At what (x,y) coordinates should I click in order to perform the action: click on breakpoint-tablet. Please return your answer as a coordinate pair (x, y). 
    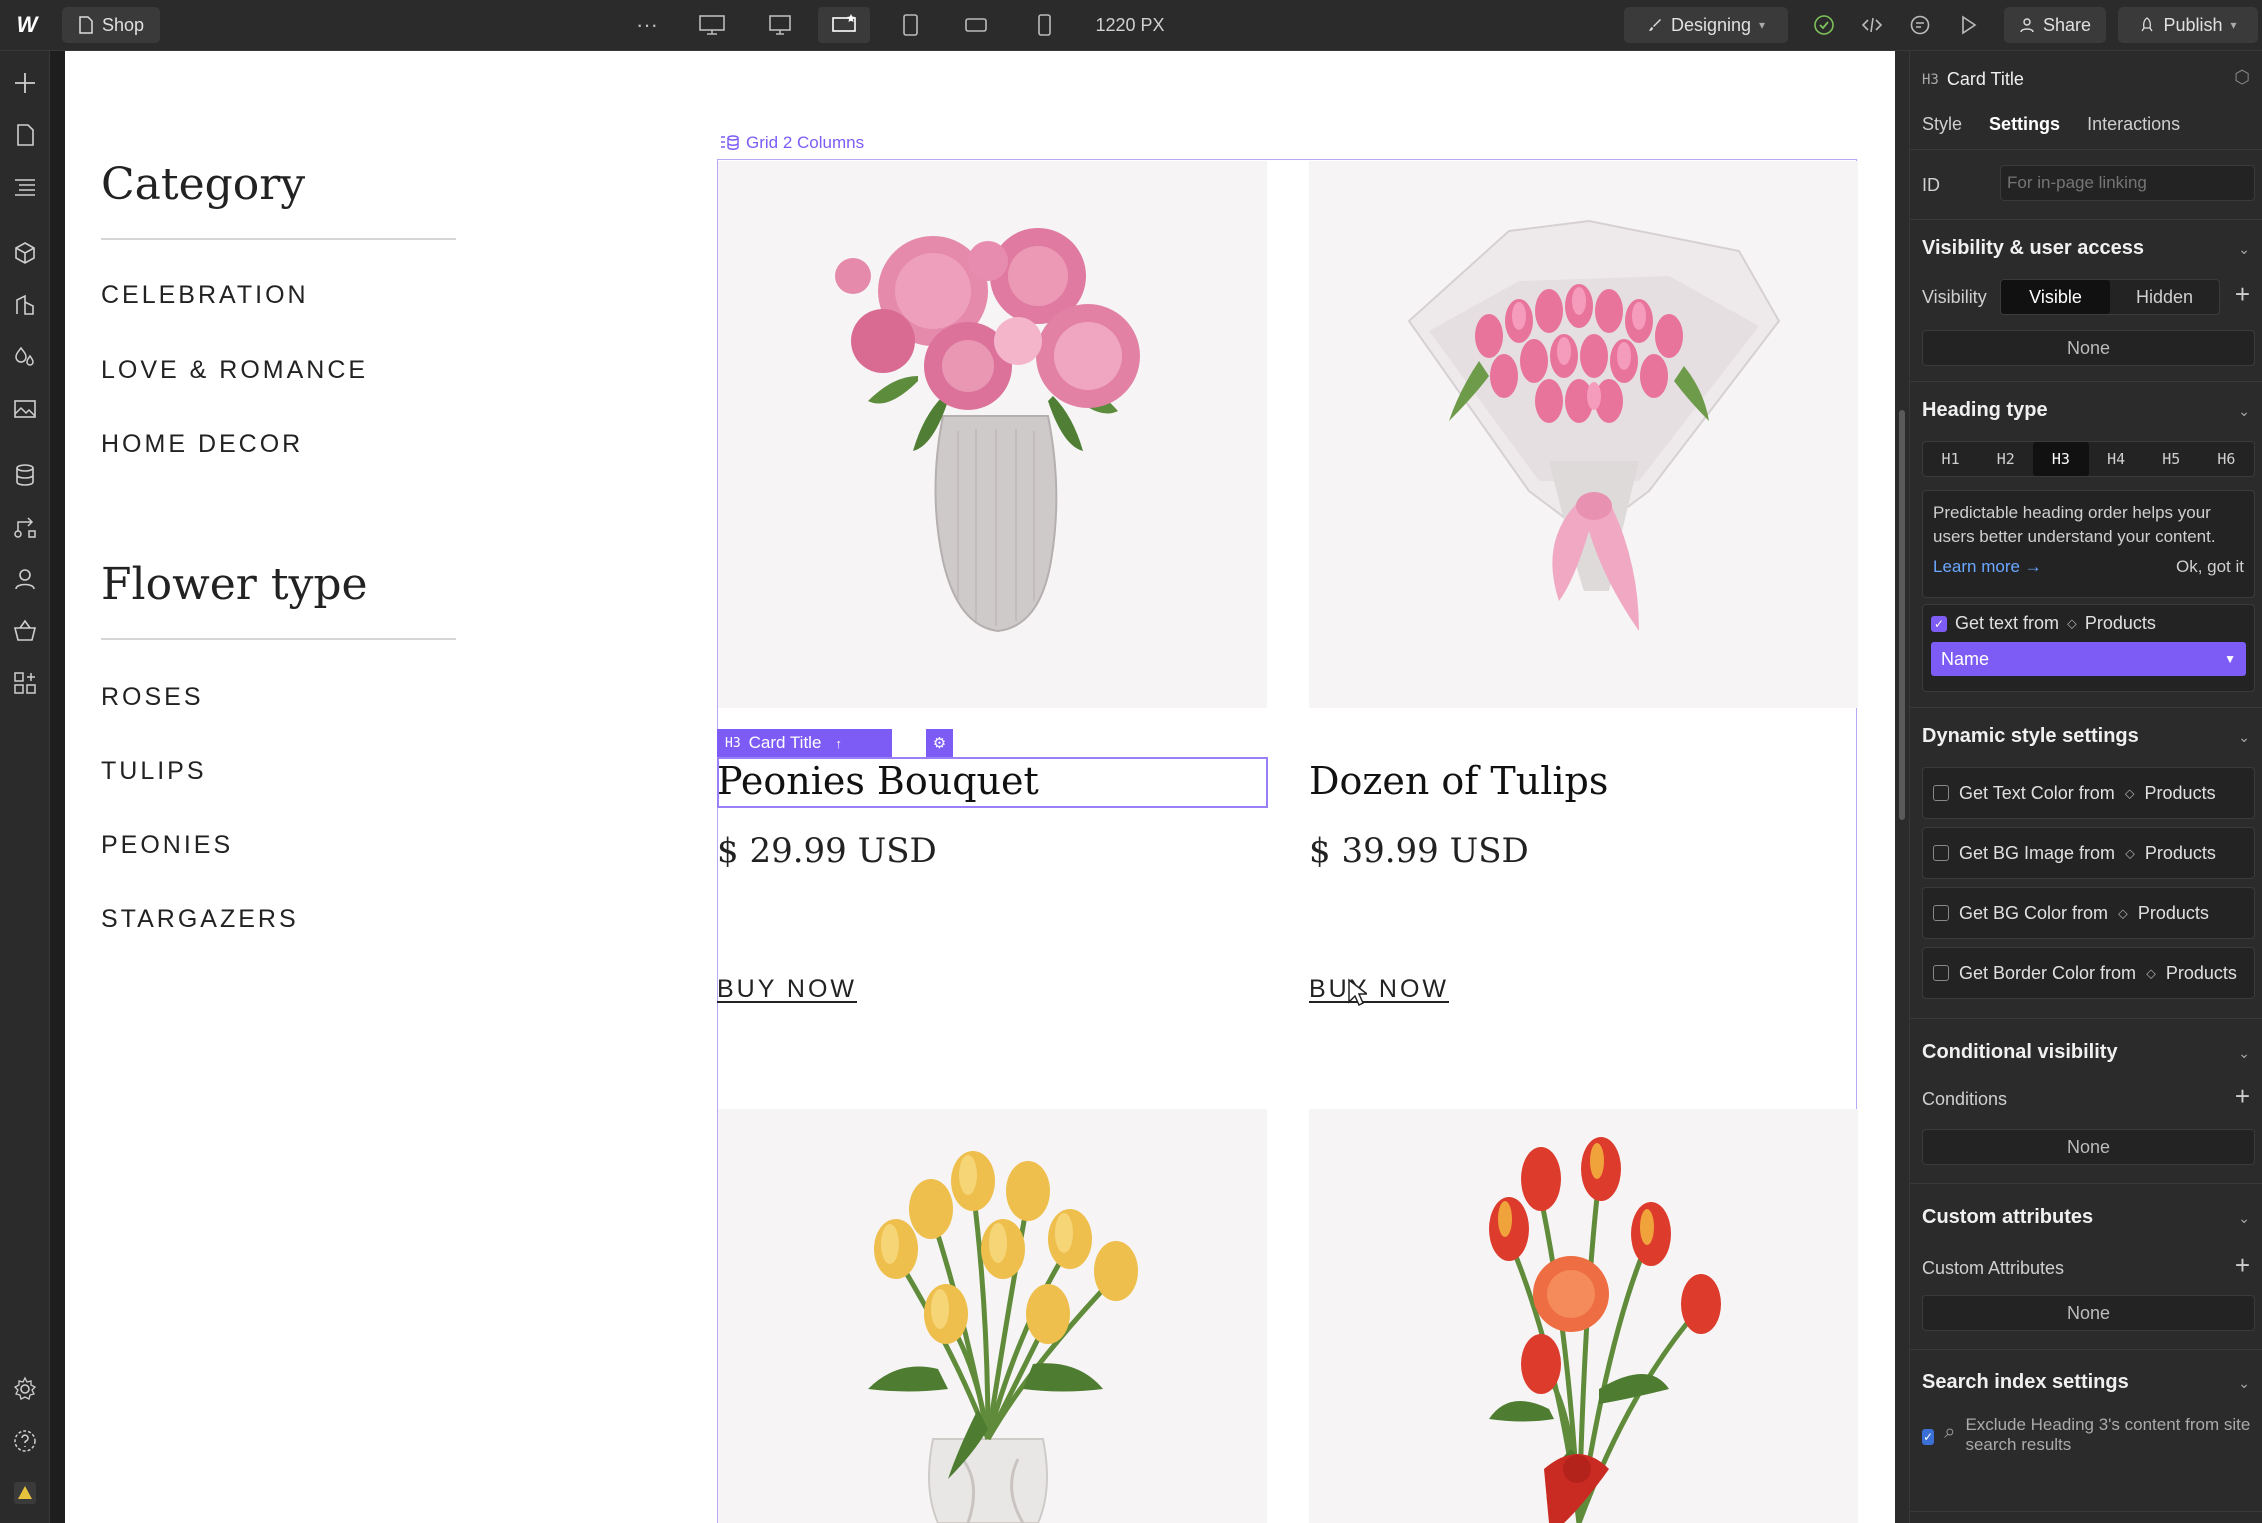
    Looking at the image, I should click on (910, 25).